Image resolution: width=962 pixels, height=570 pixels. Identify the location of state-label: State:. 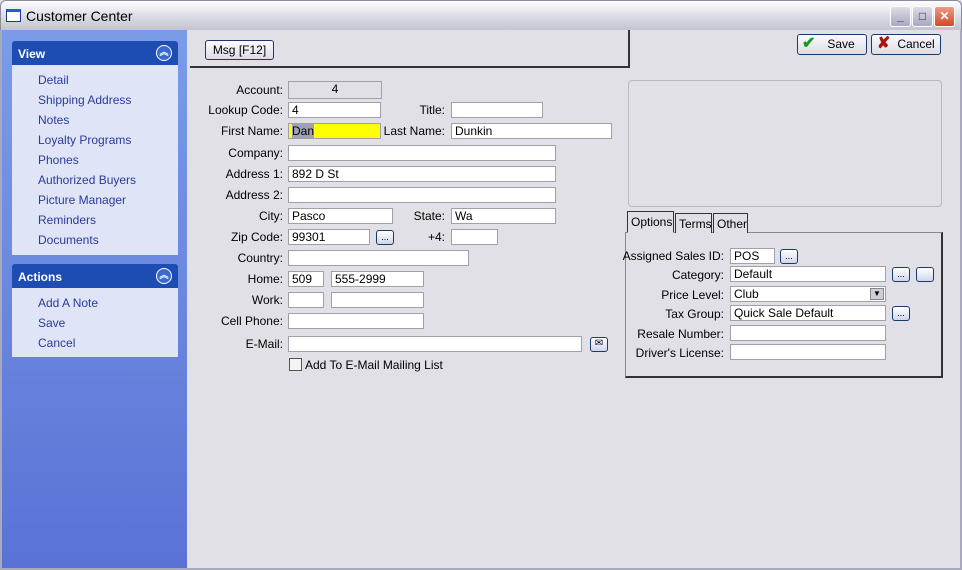
(429, 216).